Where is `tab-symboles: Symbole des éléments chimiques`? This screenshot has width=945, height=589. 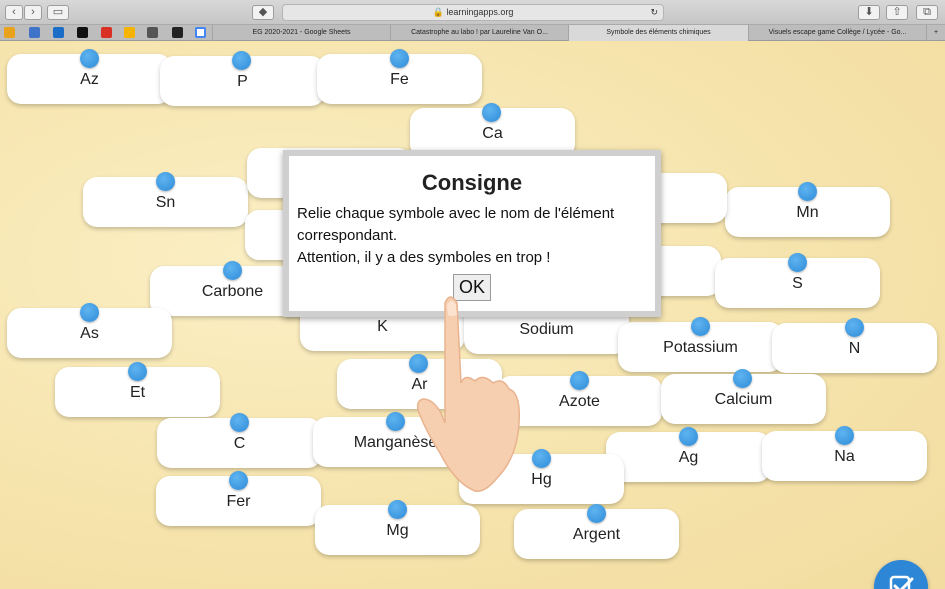 tab-symboles: Symbole des éléments chimiques is located at coordinates (658, 33).